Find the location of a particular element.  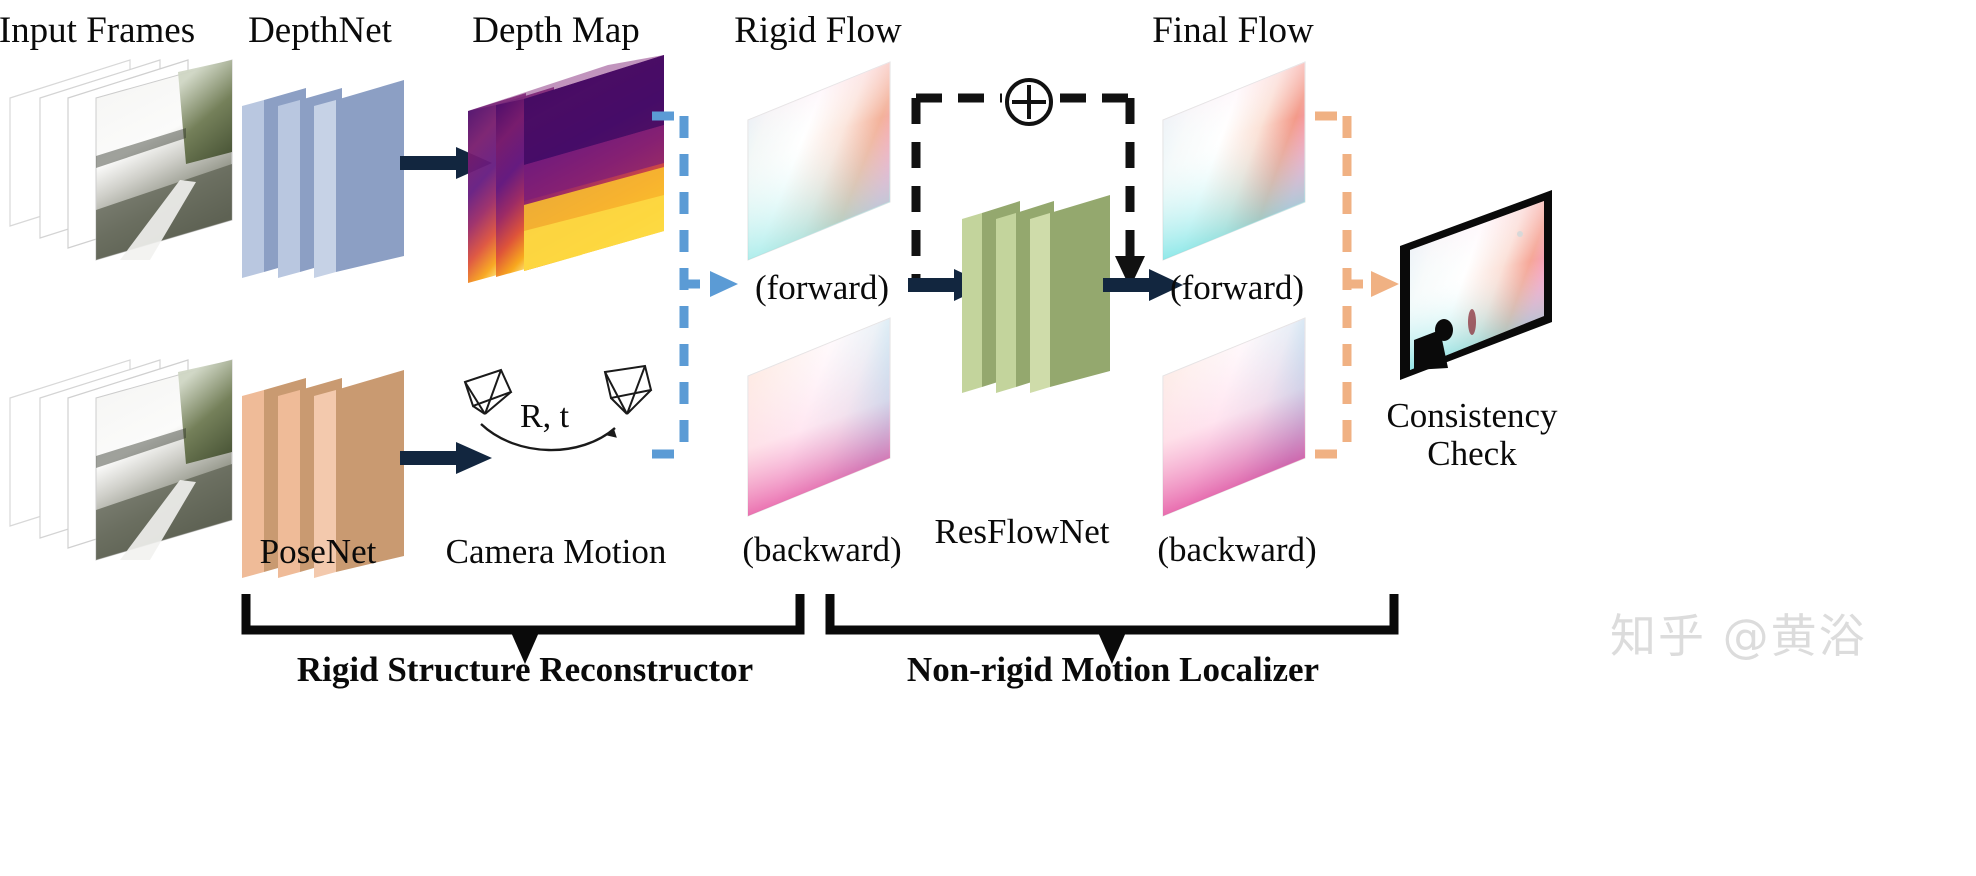

label-rigid-structure-reconstructor: Rigid Structure Reconstructor is located at coordinates (525, 669).